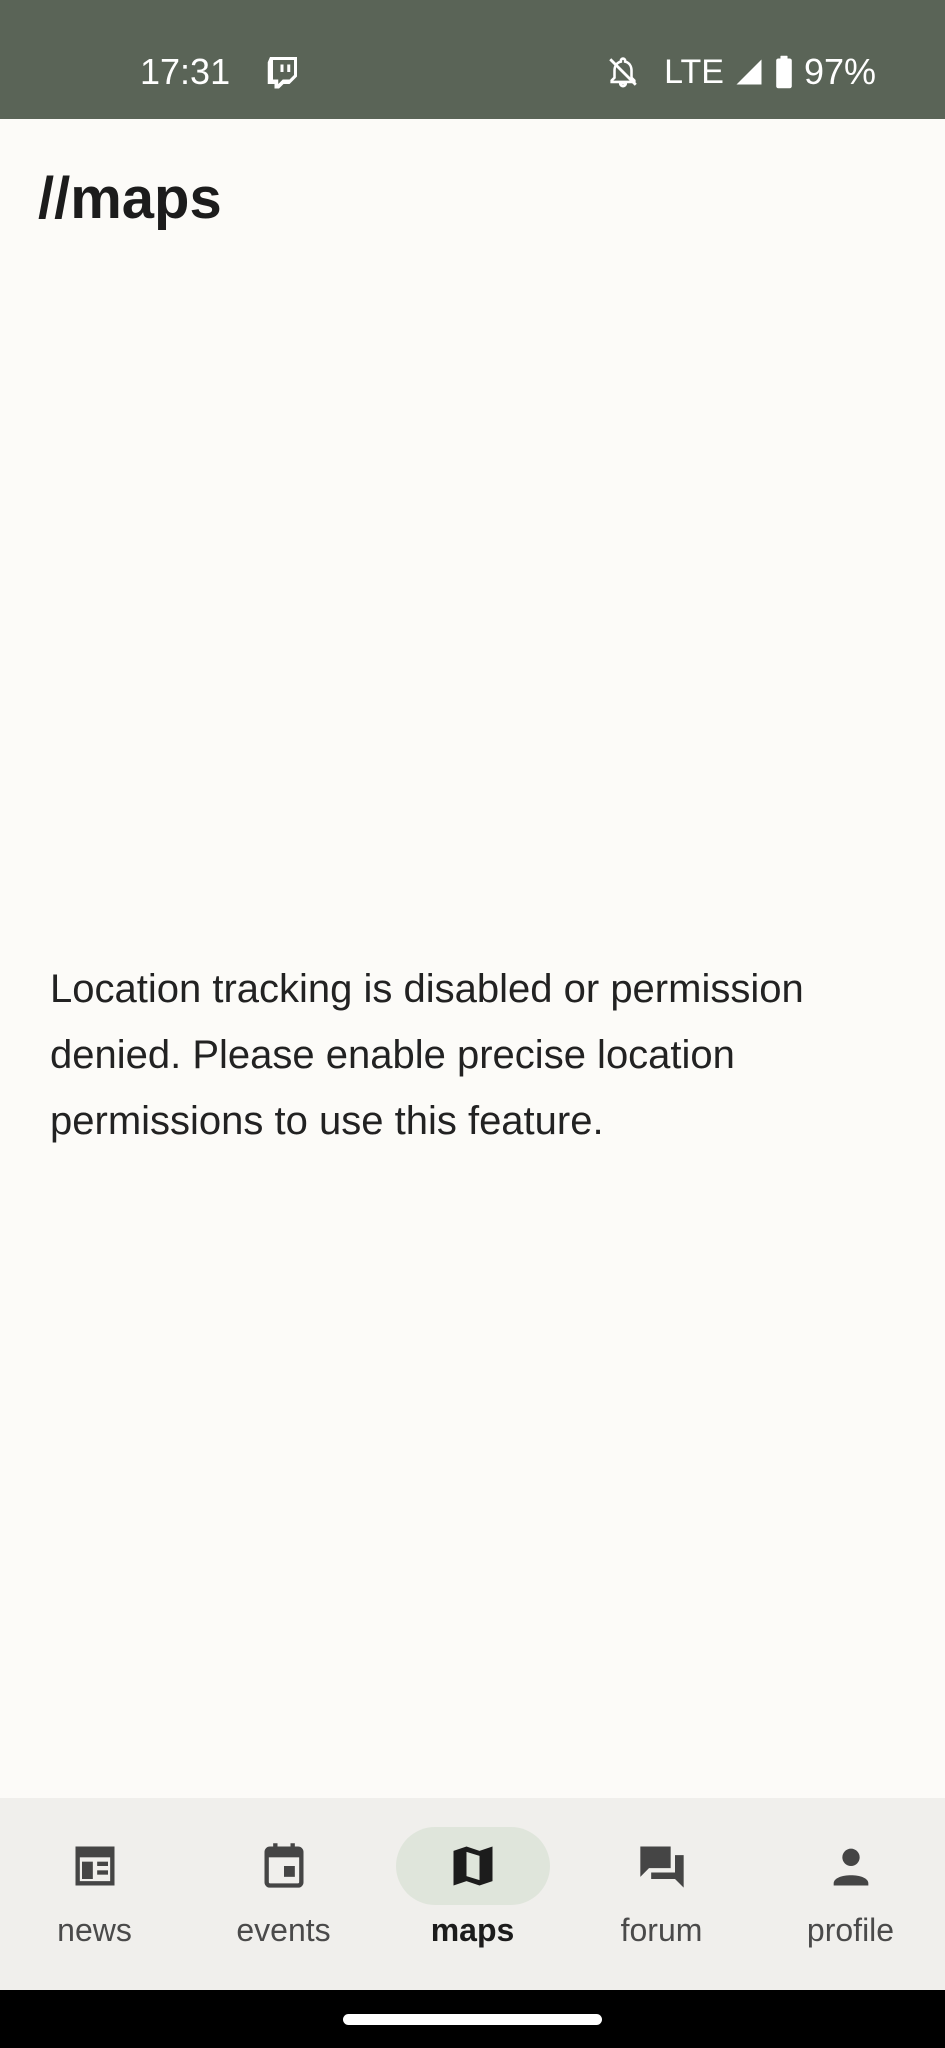  I want to click on home-gesture-handle, so click(472, 2019).